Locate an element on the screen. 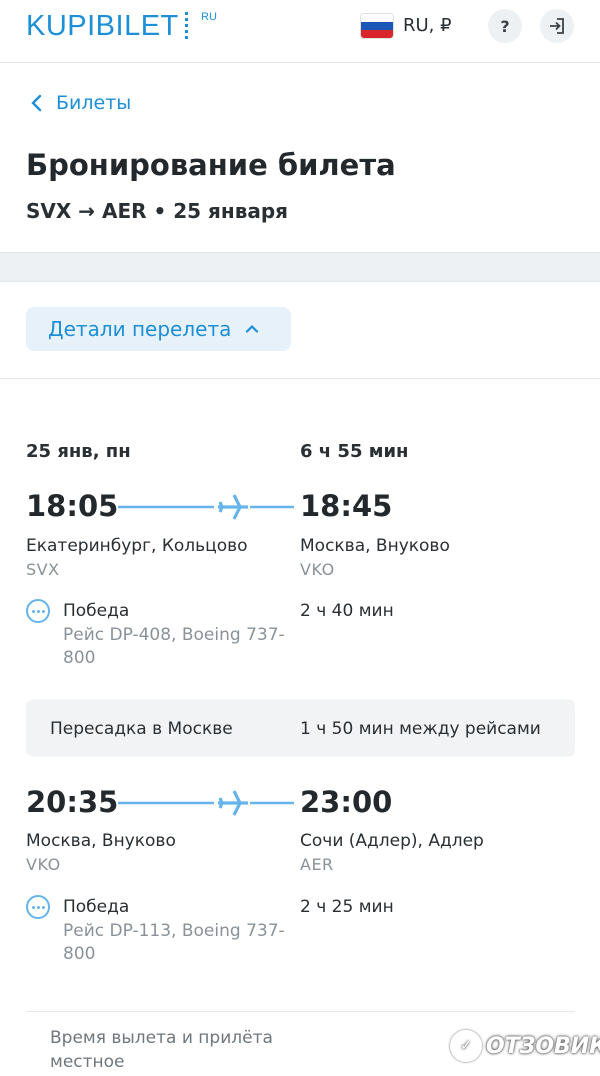 The width and height of the screenshot is (600, 1076). chevron-up-icon is located at coordinates (252, 328).